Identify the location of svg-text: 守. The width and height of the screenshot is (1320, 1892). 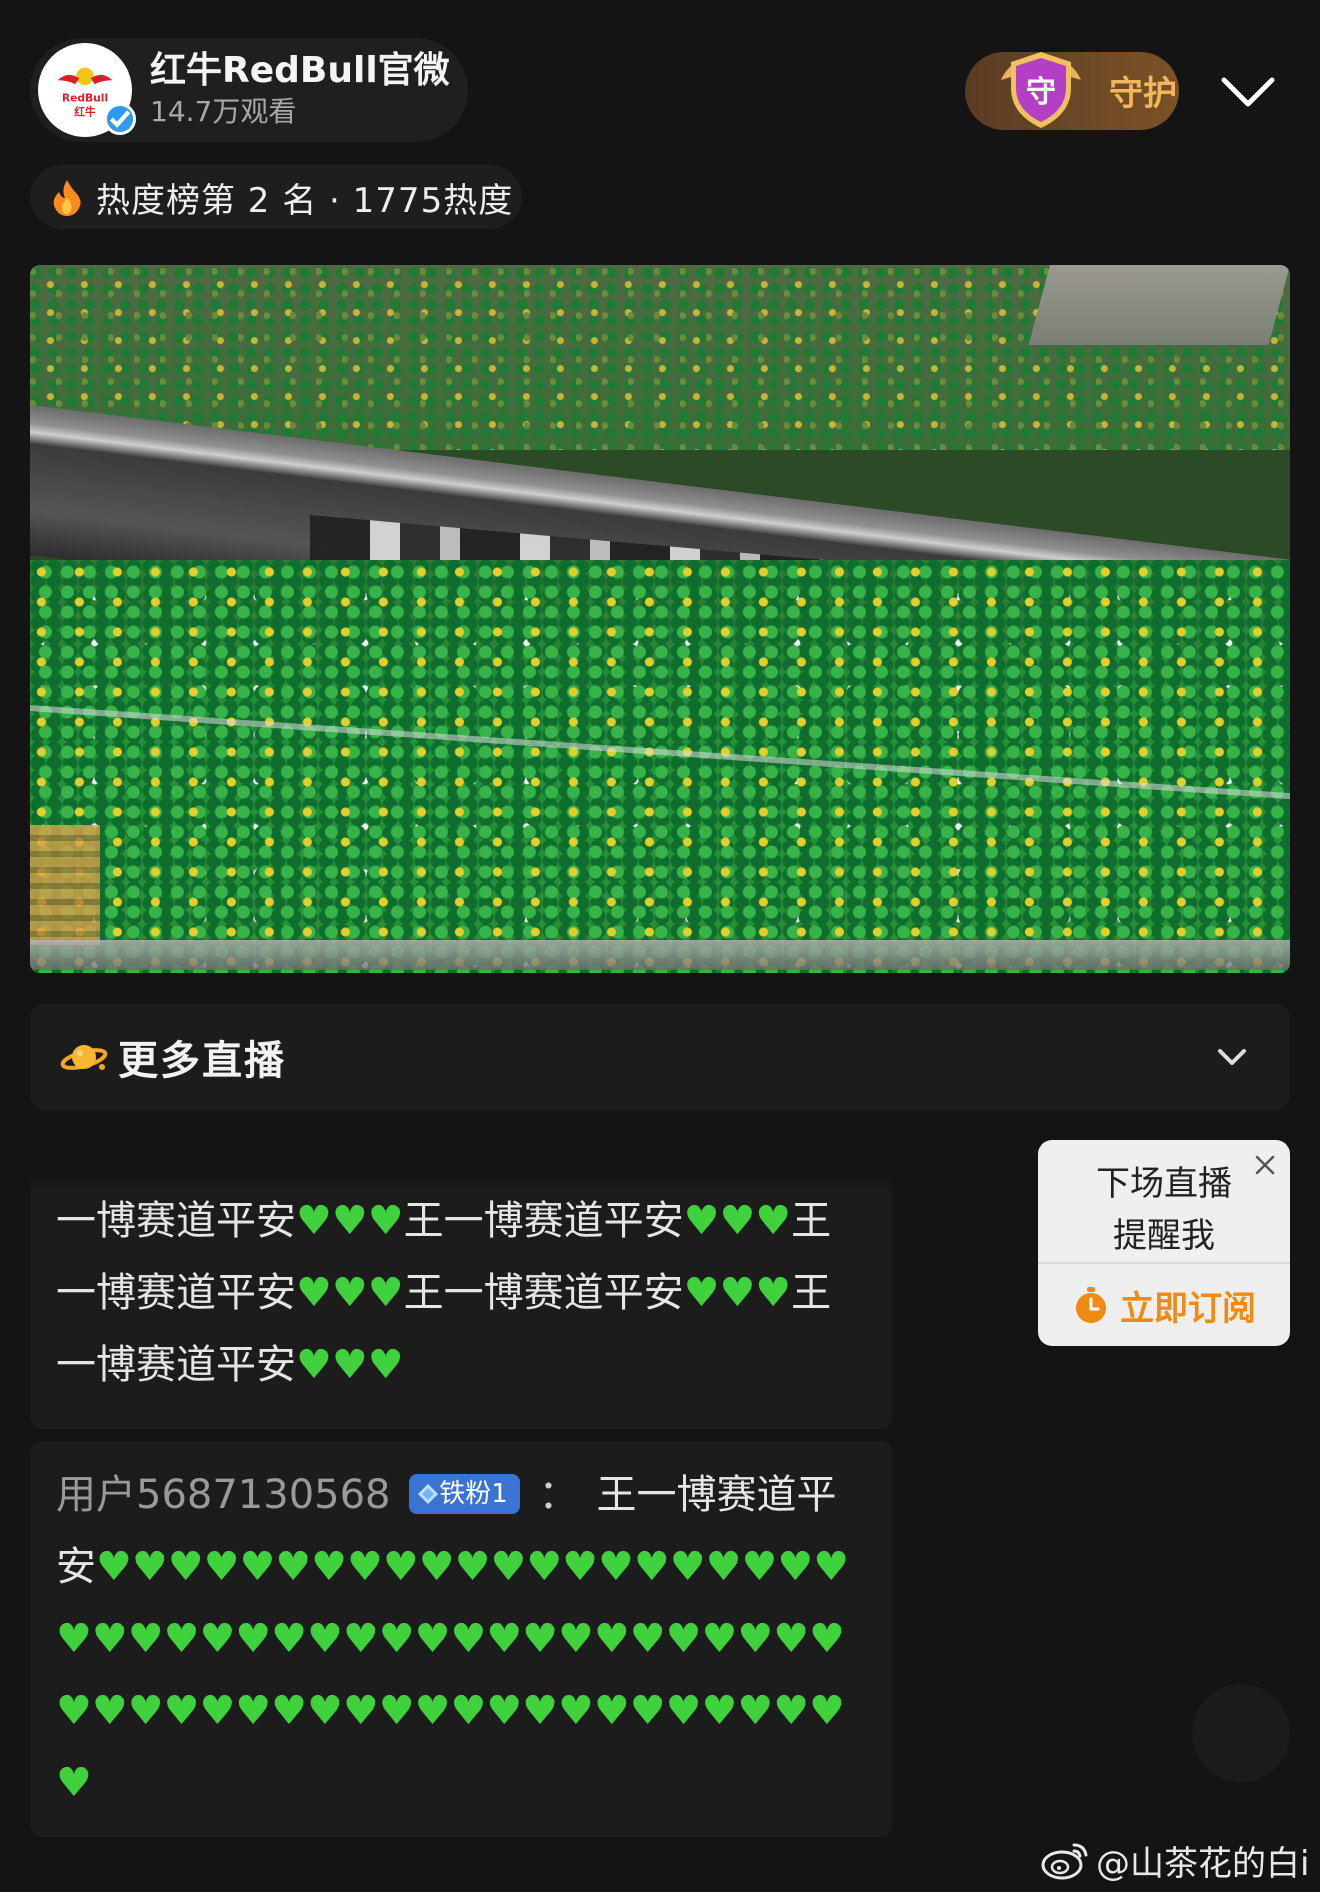
(1041, 92).